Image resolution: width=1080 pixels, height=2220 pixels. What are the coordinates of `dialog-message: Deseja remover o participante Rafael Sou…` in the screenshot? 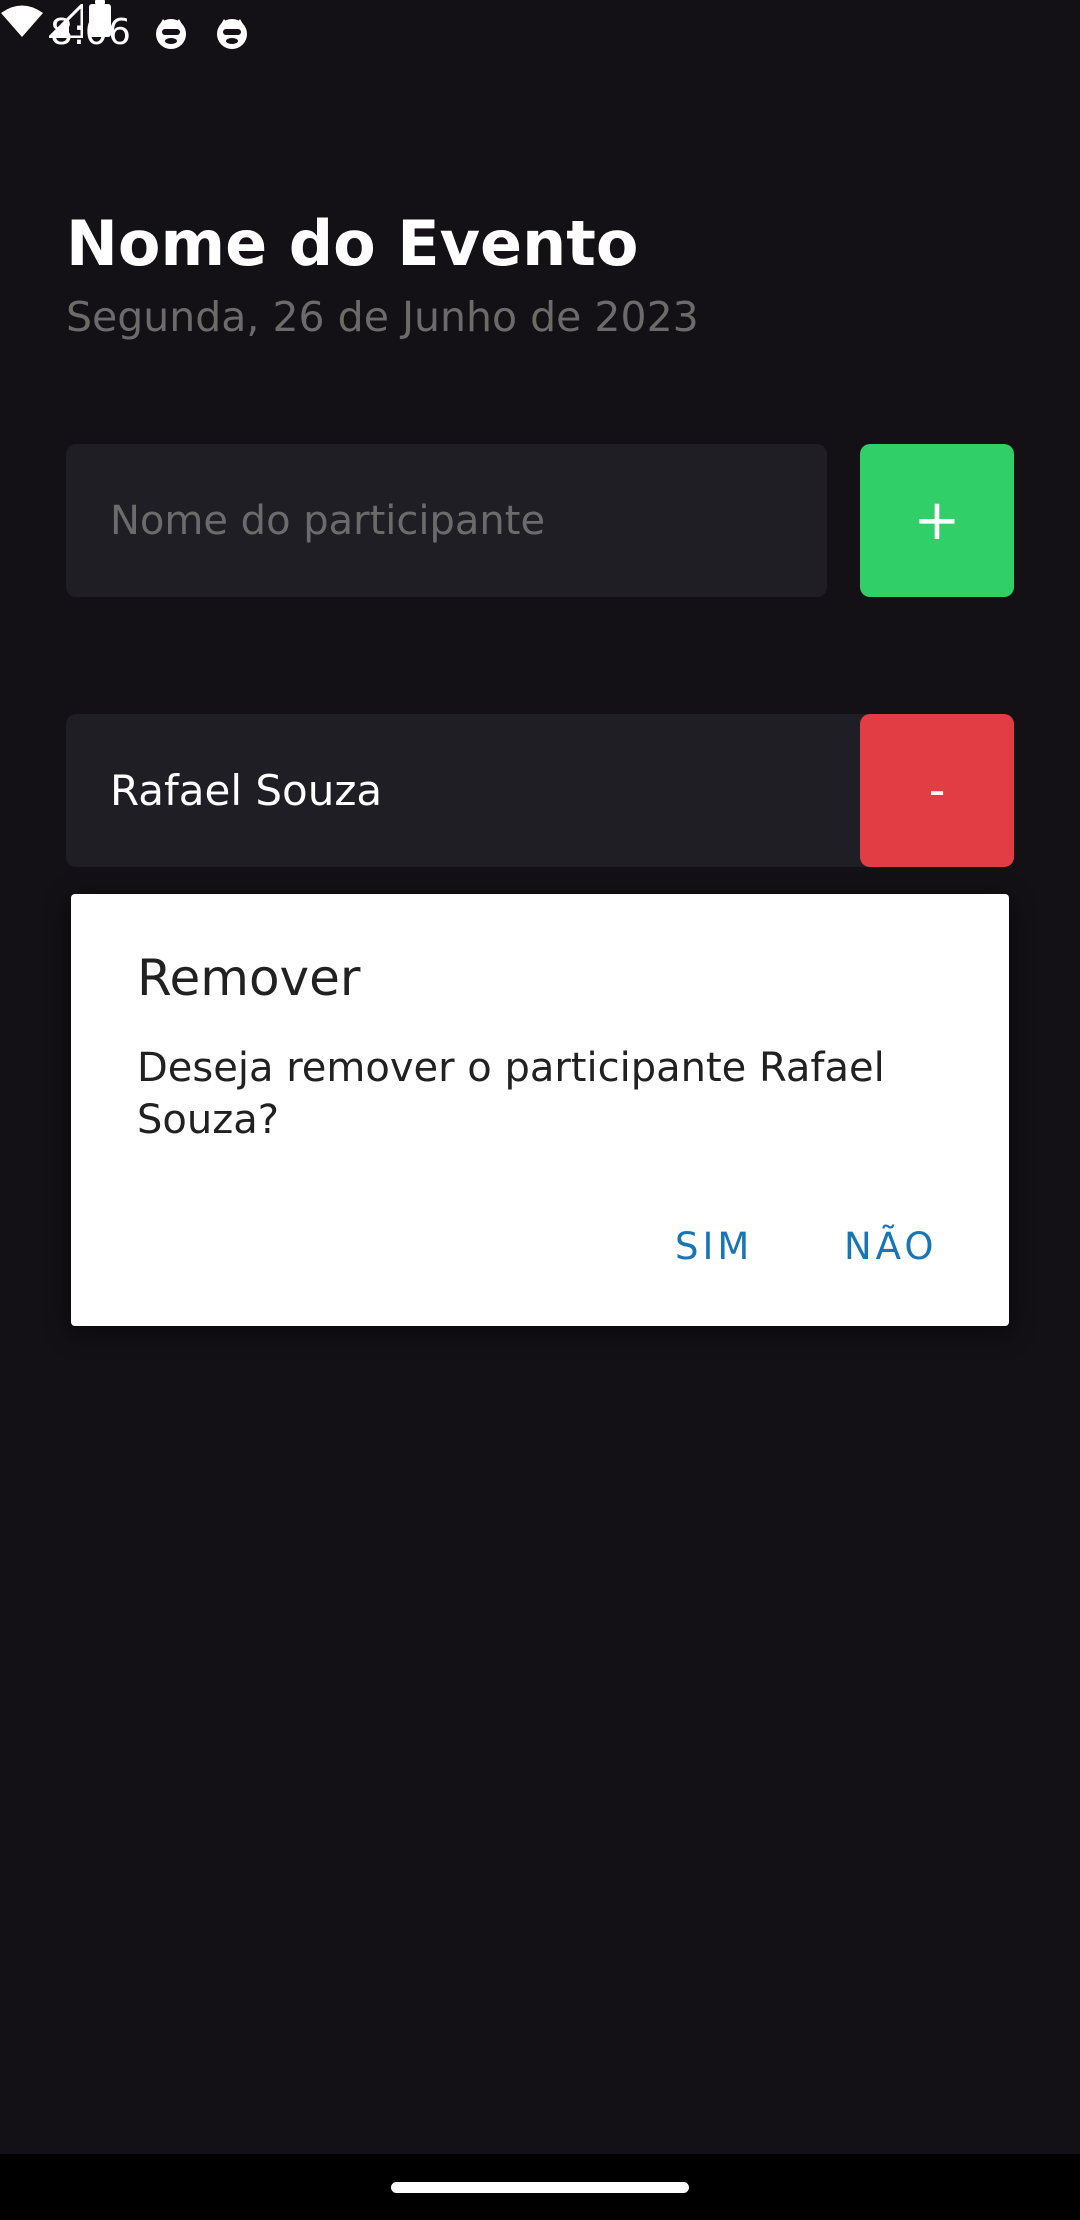 It's located at (511, 1094).